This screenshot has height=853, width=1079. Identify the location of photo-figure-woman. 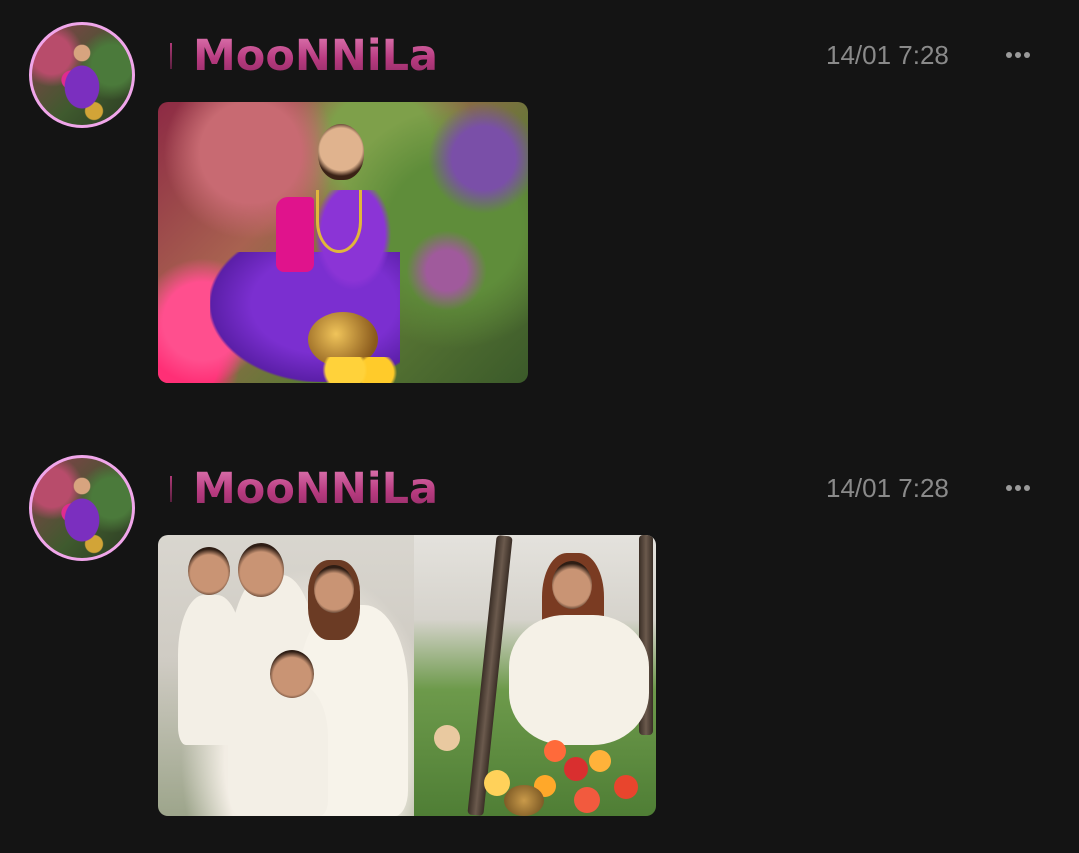
(579, 680).